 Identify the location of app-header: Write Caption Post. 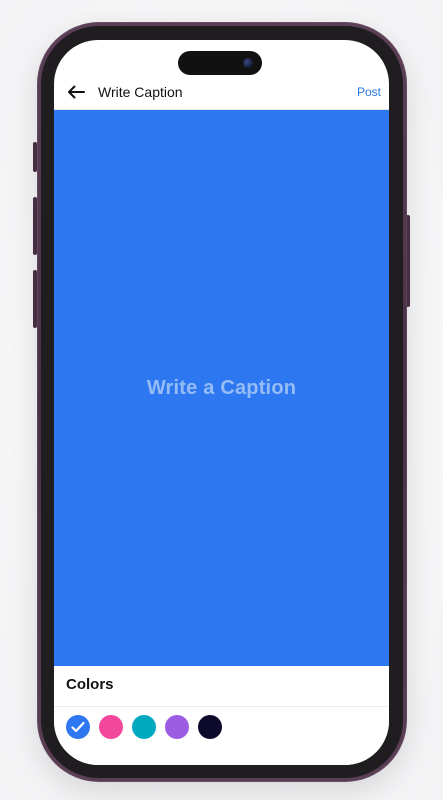
(221, 92).